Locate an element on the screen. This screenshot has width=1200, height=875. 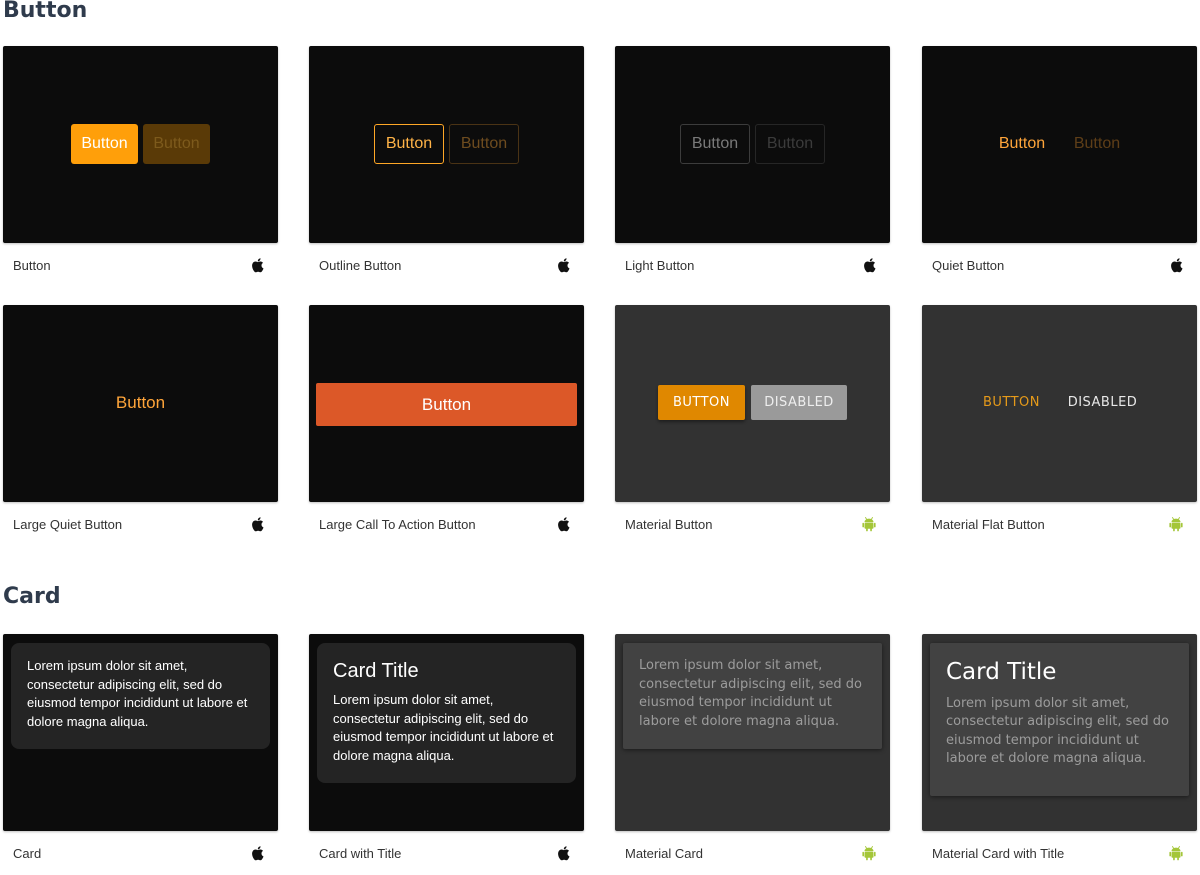
tile-button: Button Button Button is located at coordinates (140, 166).